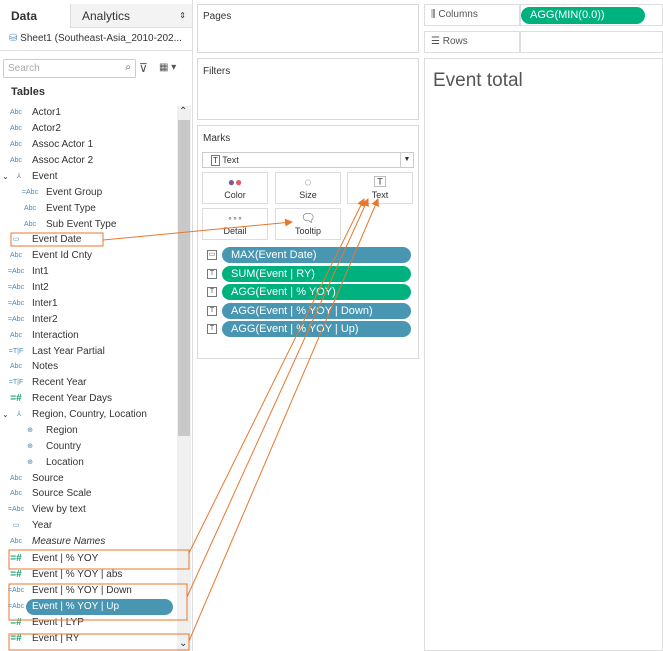 This screenshot has width=663, height=651. I want to click on sort-icon: ⇕, so click(182, 16).